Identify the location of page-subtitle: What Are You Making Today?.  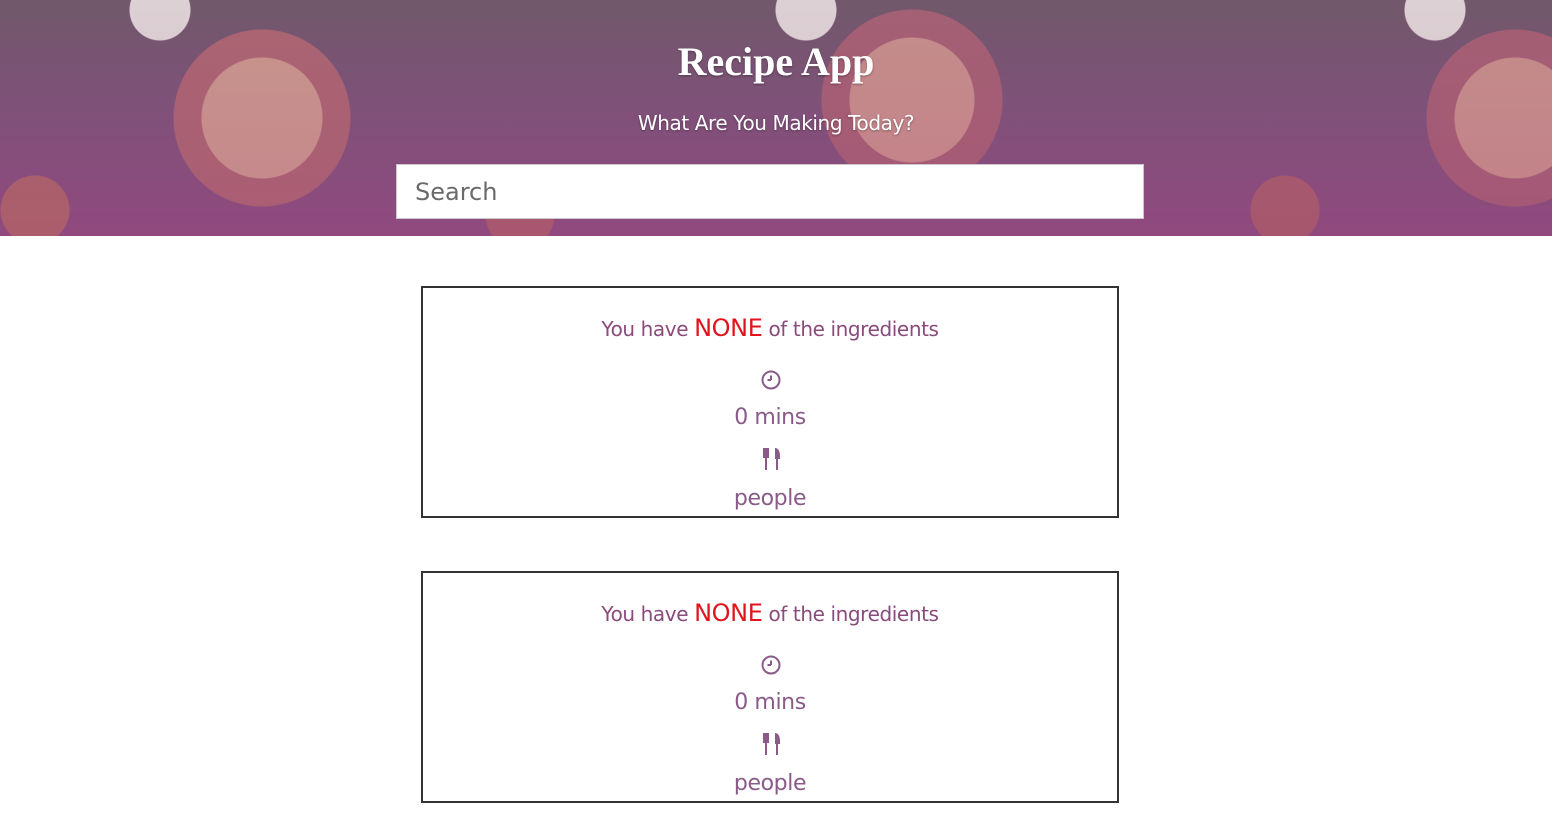
(776, 123).